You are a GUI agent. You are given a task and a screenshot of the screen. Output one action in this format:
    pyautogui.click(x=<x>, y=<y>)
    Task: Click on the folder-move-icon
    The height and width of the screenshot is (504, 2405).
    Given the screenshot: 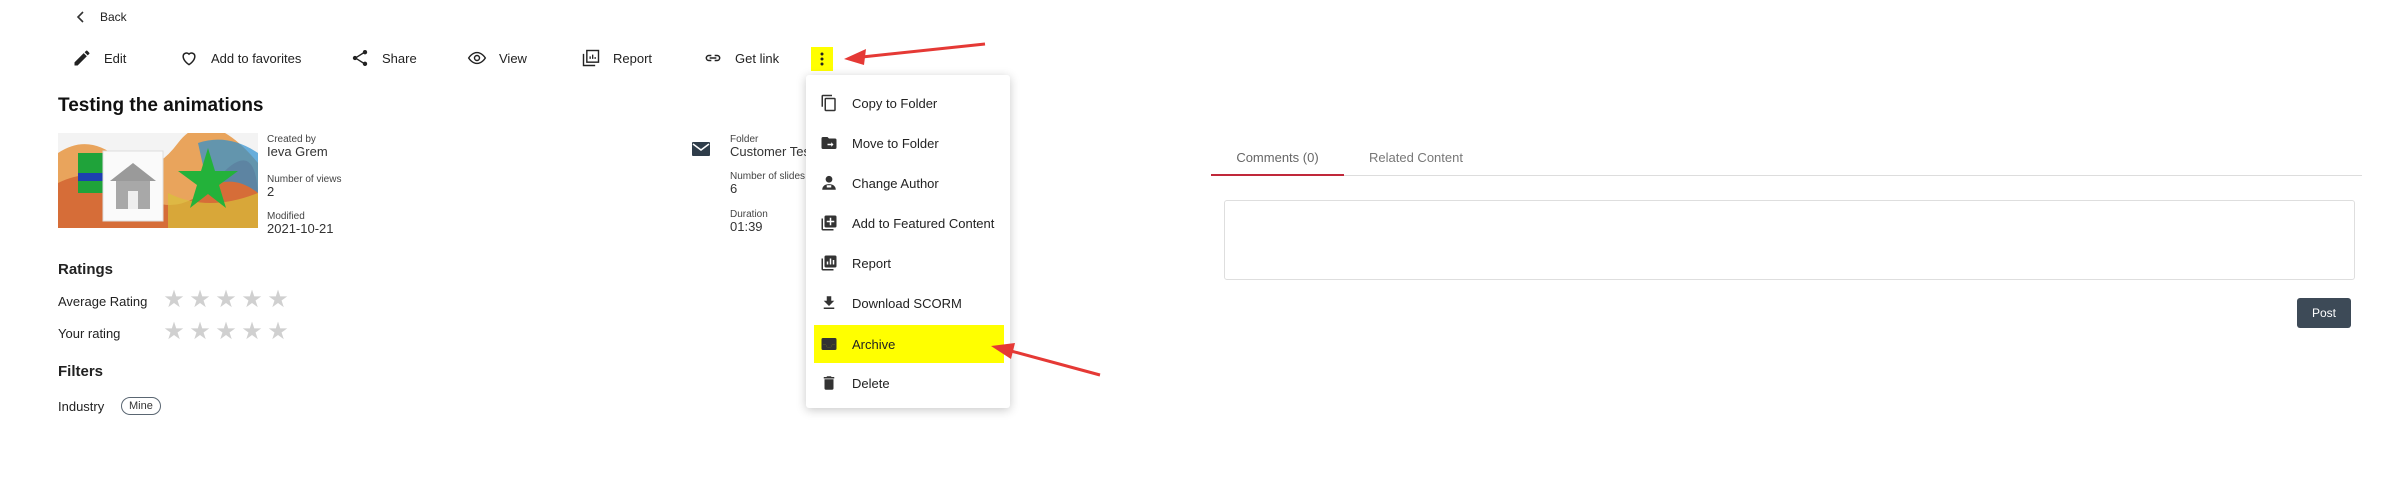 What is the action you would take?
    pyautogui.click(x=829, y=143)
    